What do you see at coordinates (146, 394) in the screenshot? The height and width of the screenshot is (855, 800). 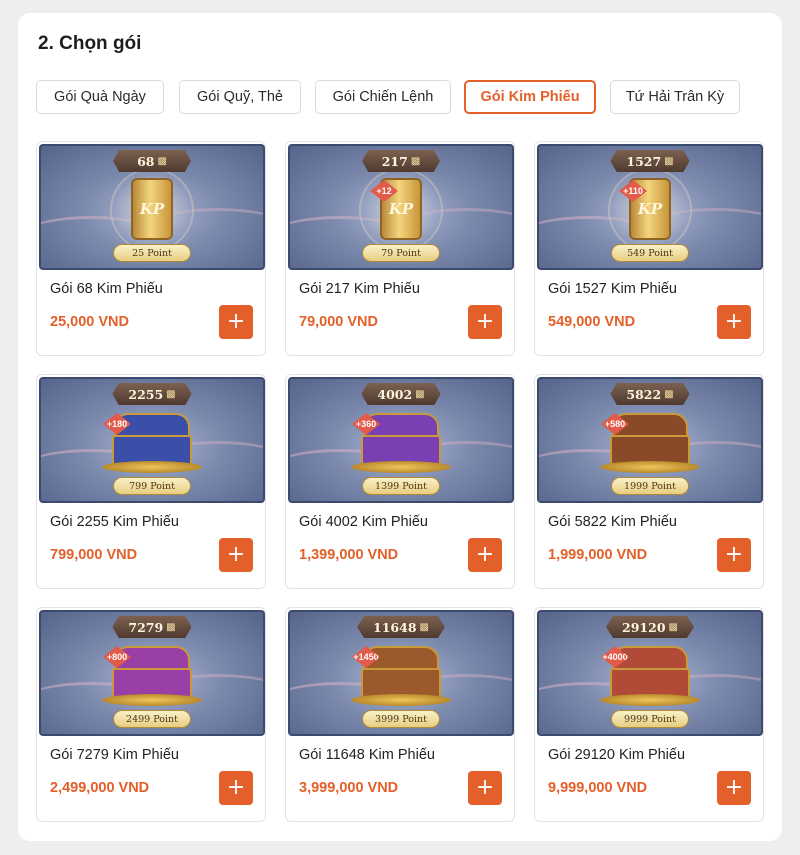 I see `amount-value: 2255` at bounding box center [146, 394].